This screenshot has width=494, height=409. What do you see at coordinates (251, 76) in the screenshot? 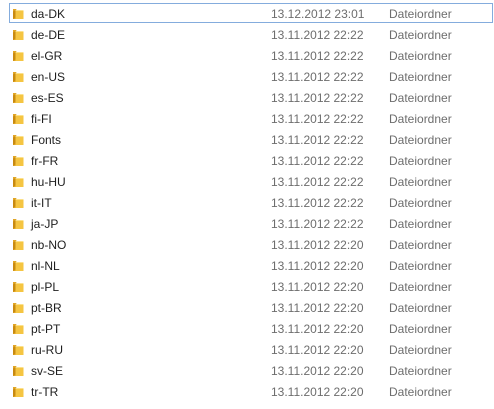
I see `file-row: en-US 13.11.2012 22:22 Dateiordner` at bounding box center [251, 76].